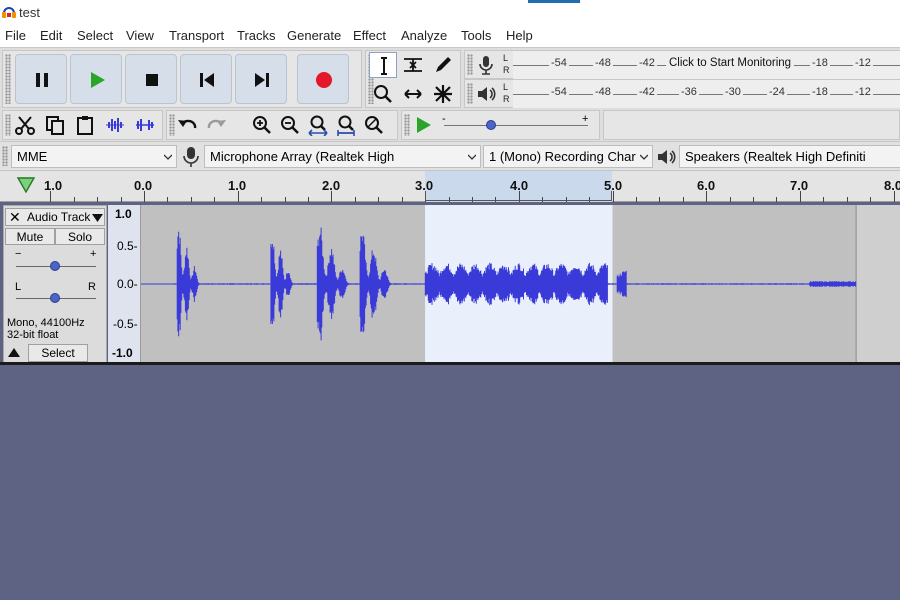 Image resolution: width=900 pixels, height=600 pixels. What do you see at coordinates (554, 1) in the screenshot?
I see `title-accent` at bounding box center [554, 1].